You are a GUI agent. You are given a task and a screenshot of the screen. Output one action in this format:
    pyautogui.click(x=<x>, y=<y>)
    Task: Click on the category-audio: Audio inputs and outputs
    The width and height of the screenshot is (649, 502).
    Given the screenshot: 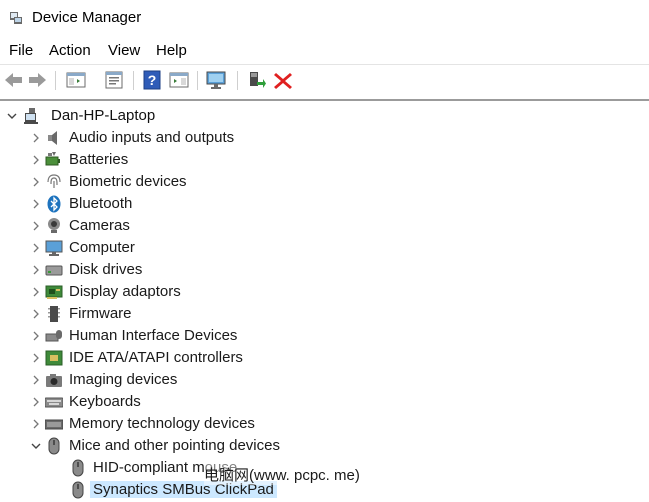 What is the action you would take?
    pyautogui.click(x=323, y=138)
    